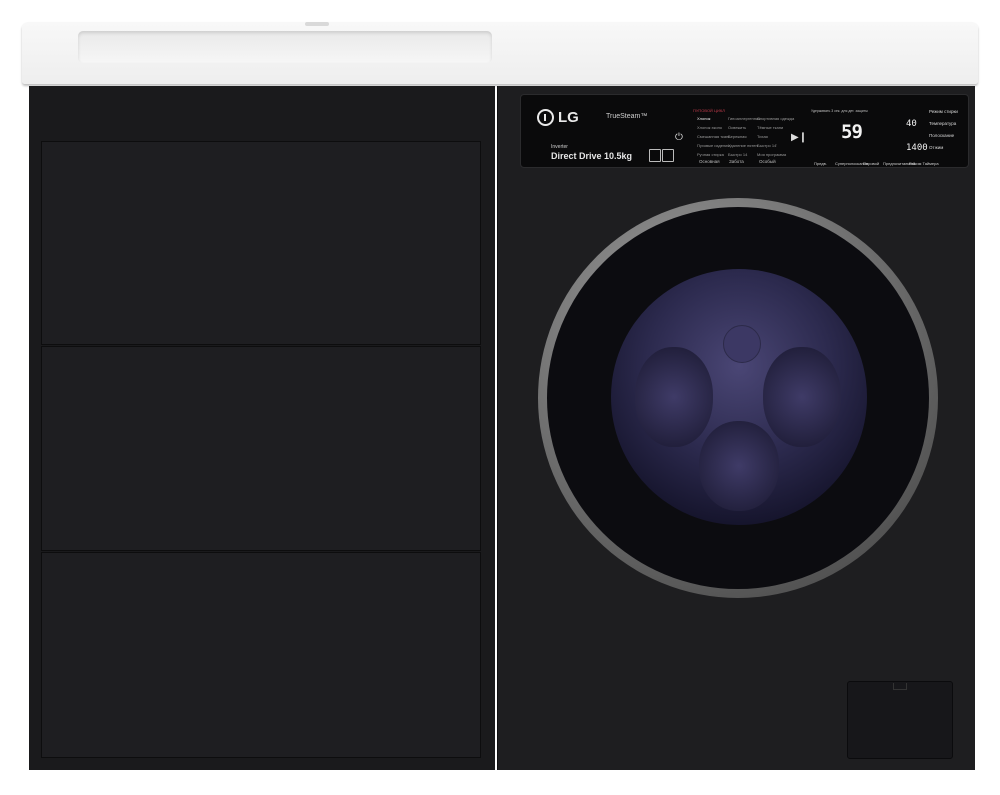 Image resolution: width=1000 pixels, height=795 pixels. What do you see at coordinates (744, 145) in the screenshot?
I see `program-item: Удаление пятен` at bounding box center [744, 145].